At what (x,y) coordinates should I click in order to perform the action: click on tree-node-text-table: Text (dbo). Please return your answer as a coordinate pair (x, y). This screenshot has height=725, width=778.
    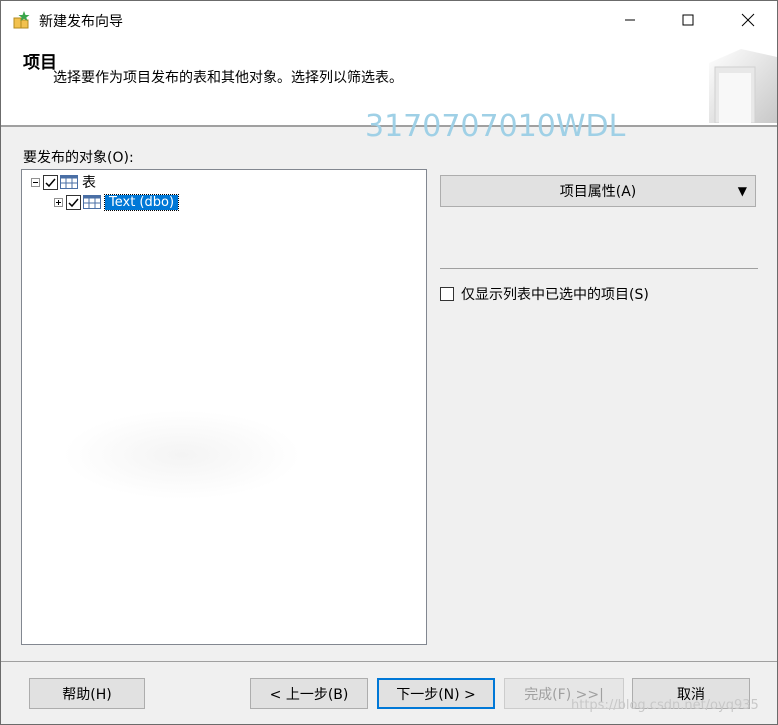
    Looking at the image, I should click on (117, 202).